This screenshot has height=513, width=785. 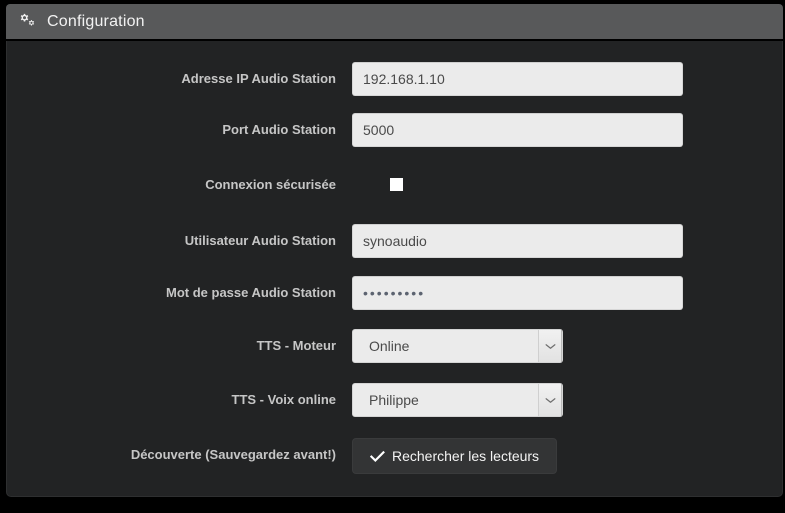 I want to click on audio-station-password-input, so click(x=517, y=293).